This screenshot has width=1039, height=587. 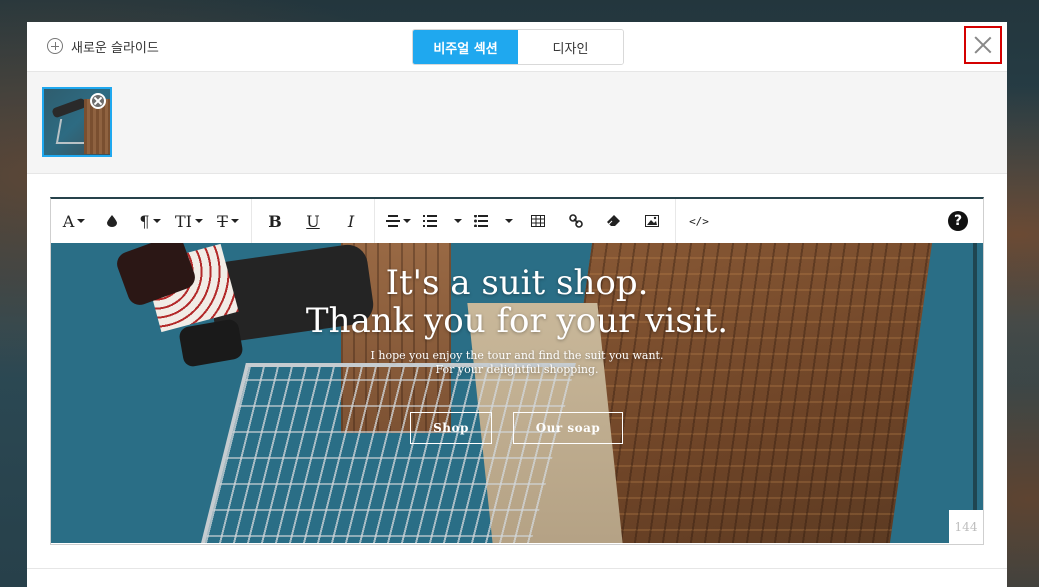 What do you see at coordinates (68, 221) in the screenshot?
I see `font-name-label: A` at bounding box center [68, 221].